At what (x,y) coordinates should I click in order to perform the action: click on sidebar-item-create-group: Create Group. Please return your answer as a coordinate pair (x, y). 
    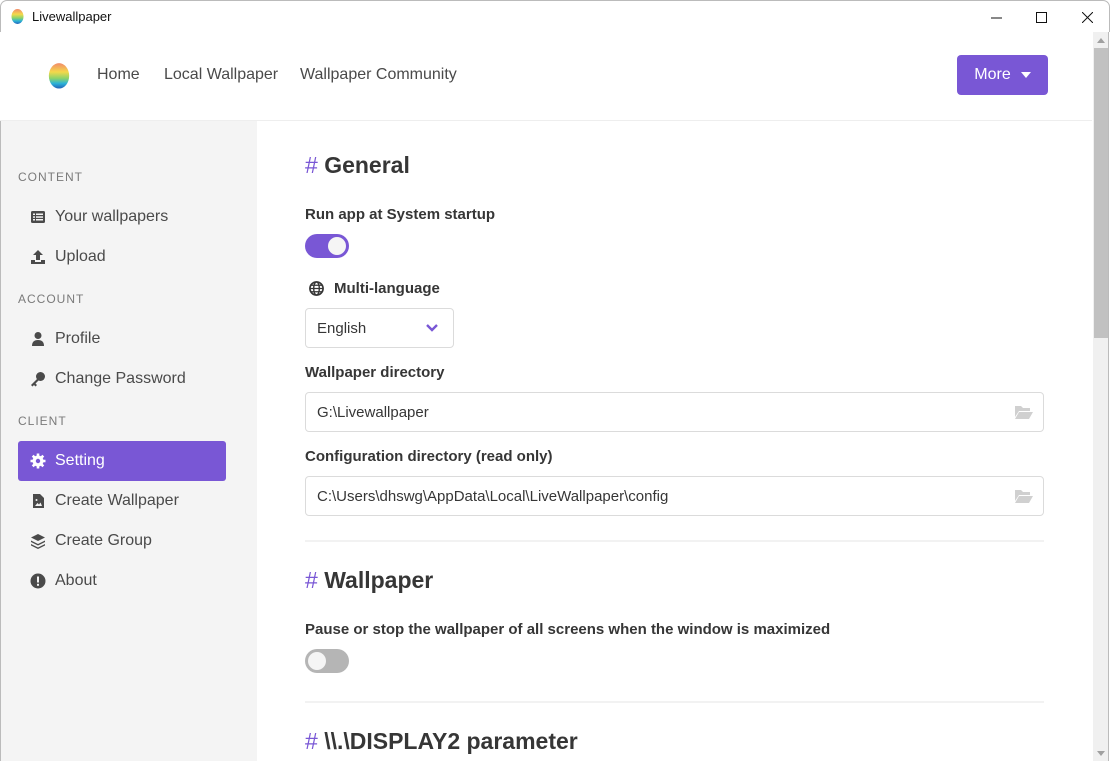
    Looking at the image, I should click on (122, 541).